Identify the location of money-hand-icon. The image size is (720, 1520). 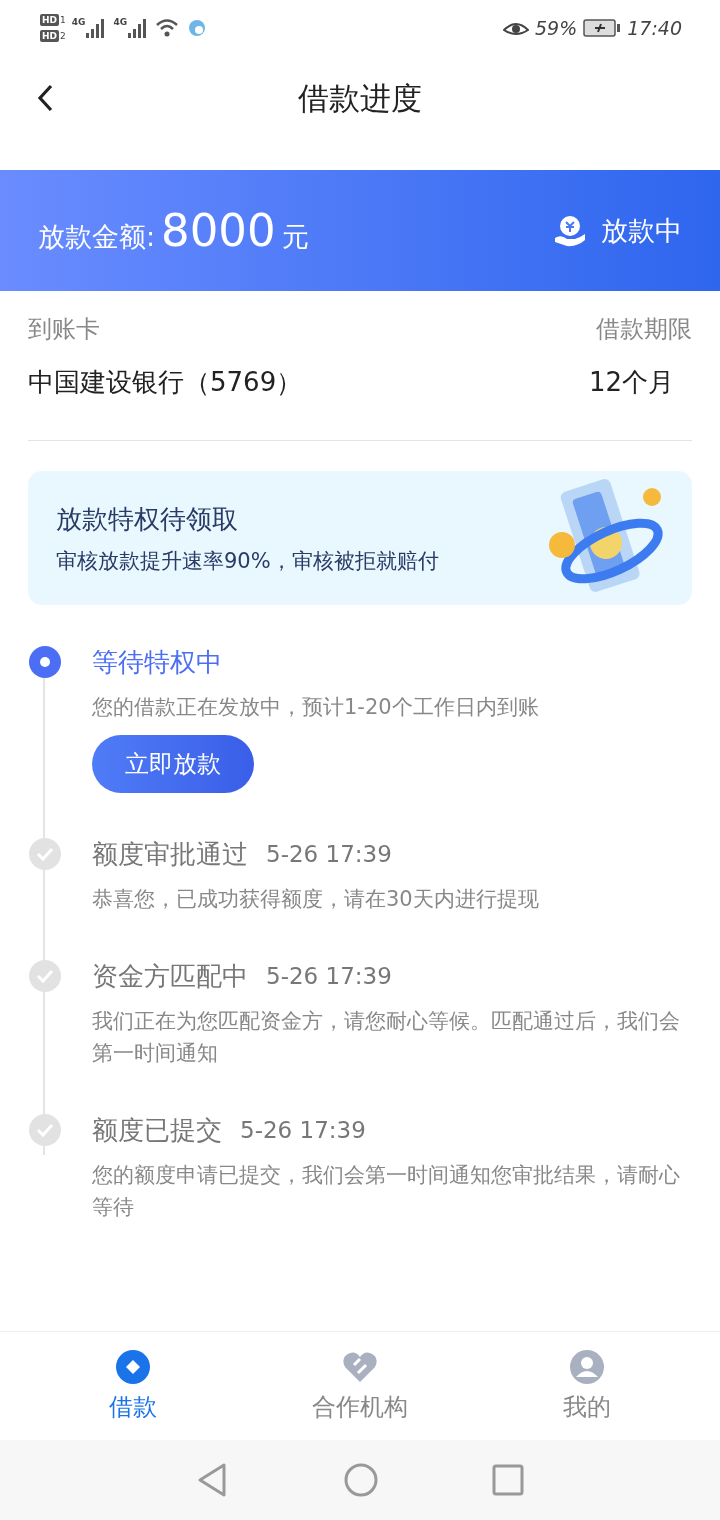
(570, 230).